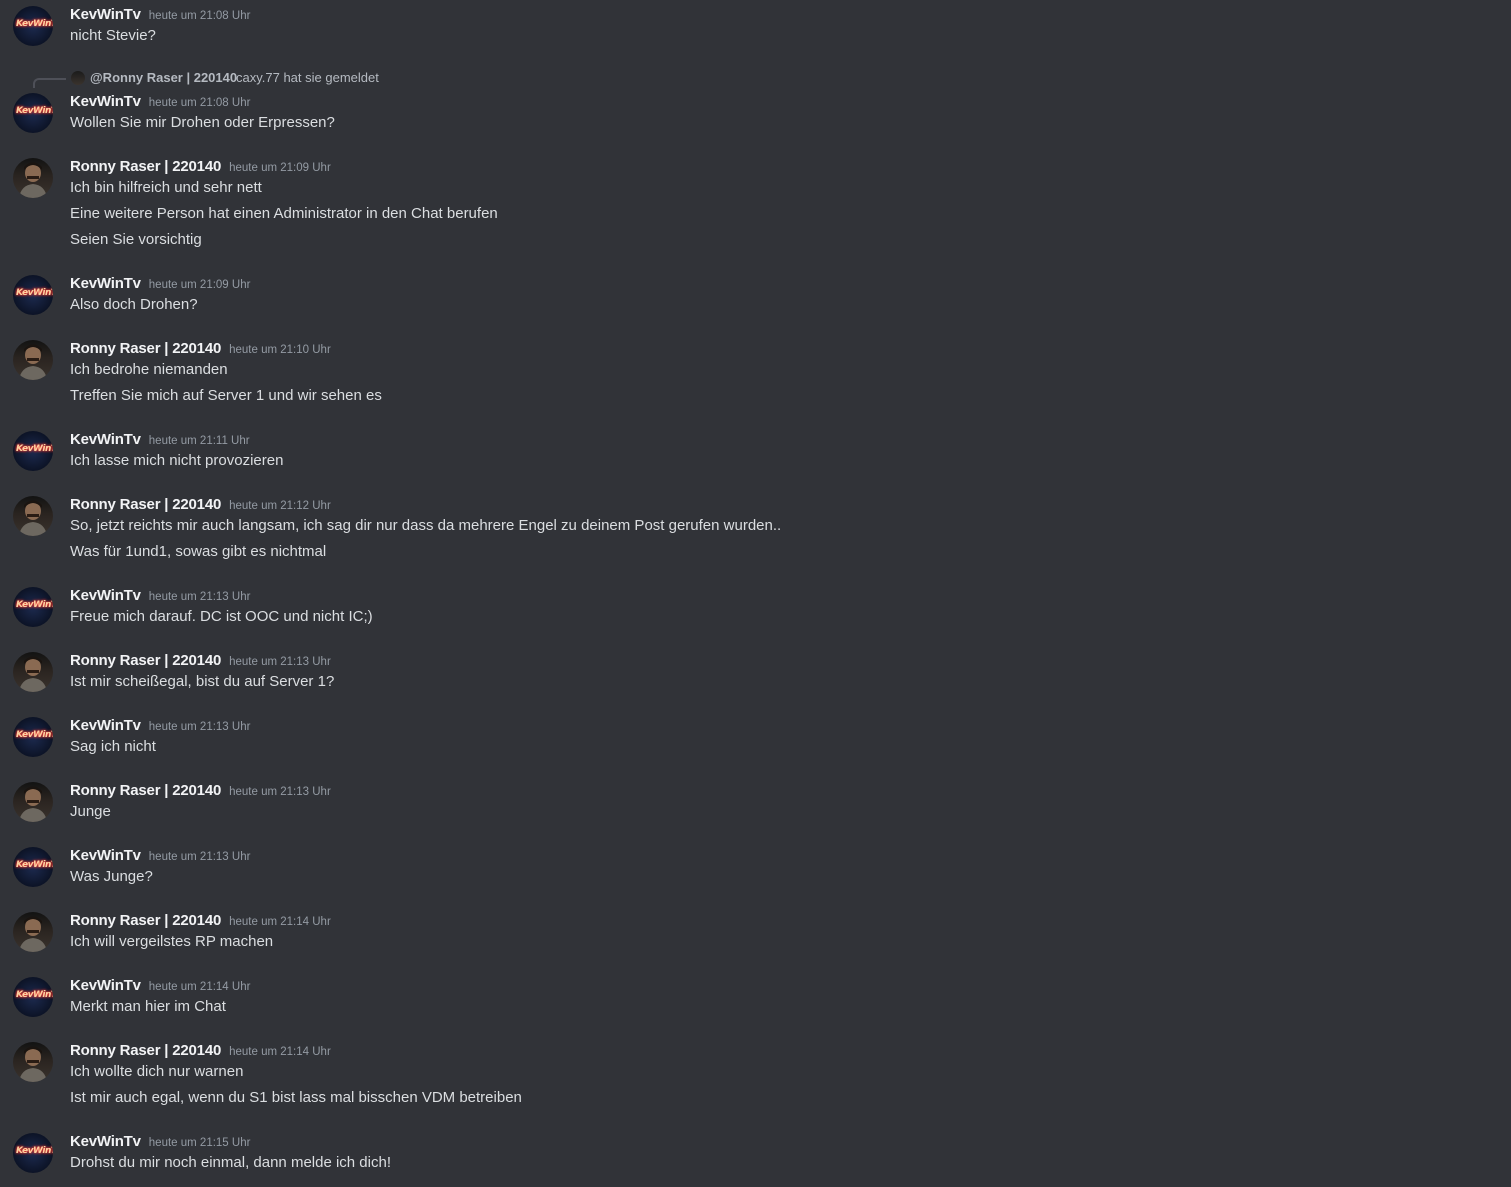  I want to click on message-text: Also doch Drohen?, so click(134, 304).